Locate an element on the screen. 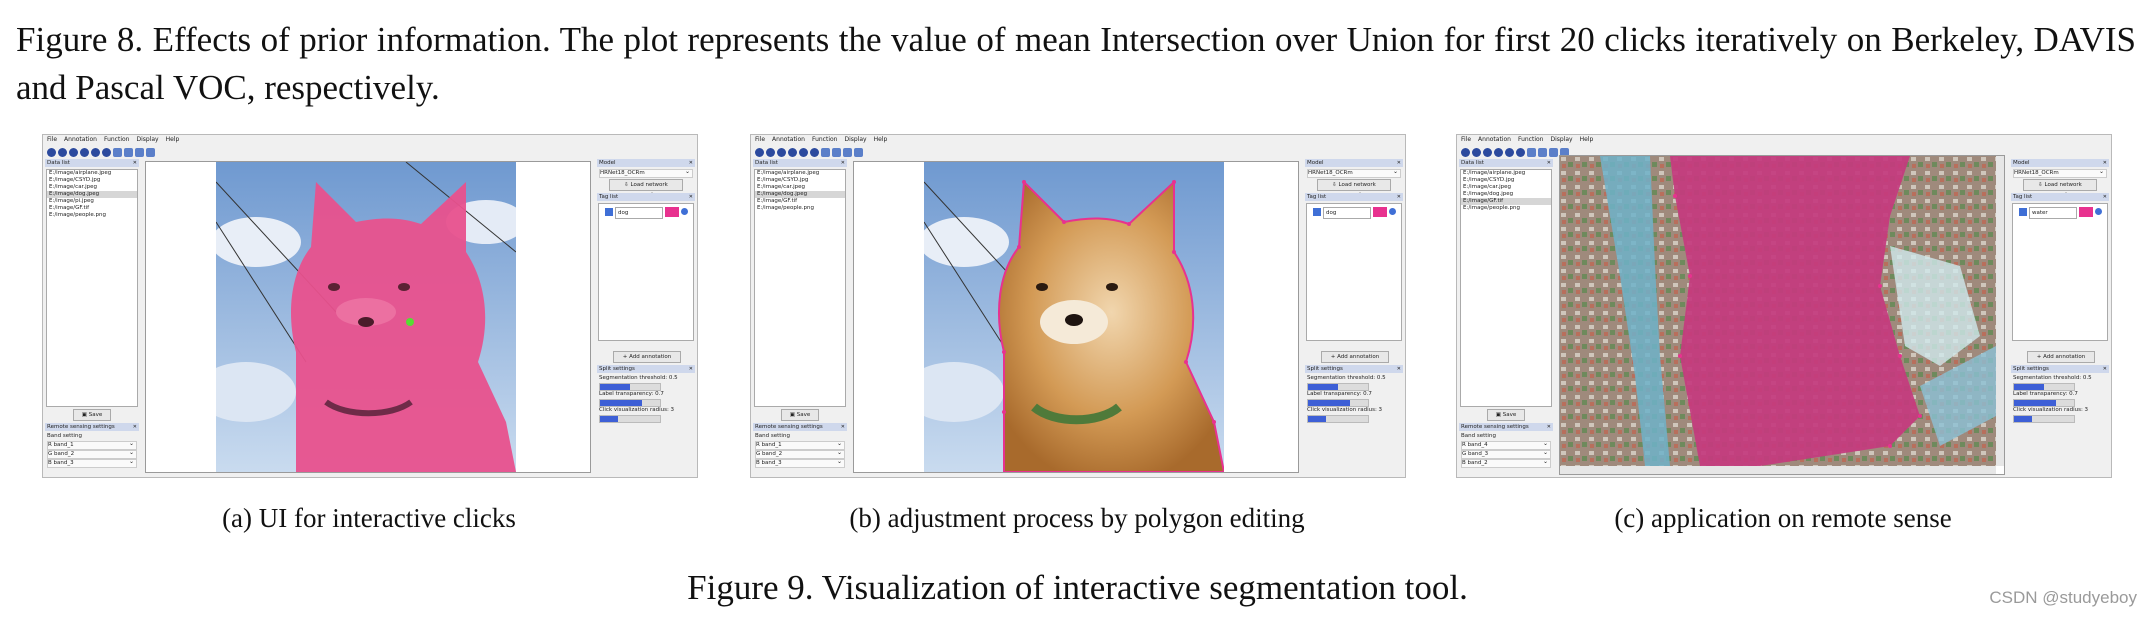 The image size is (2155, 621). horizontal-scrollbar is located at coordinates (1778, 470).